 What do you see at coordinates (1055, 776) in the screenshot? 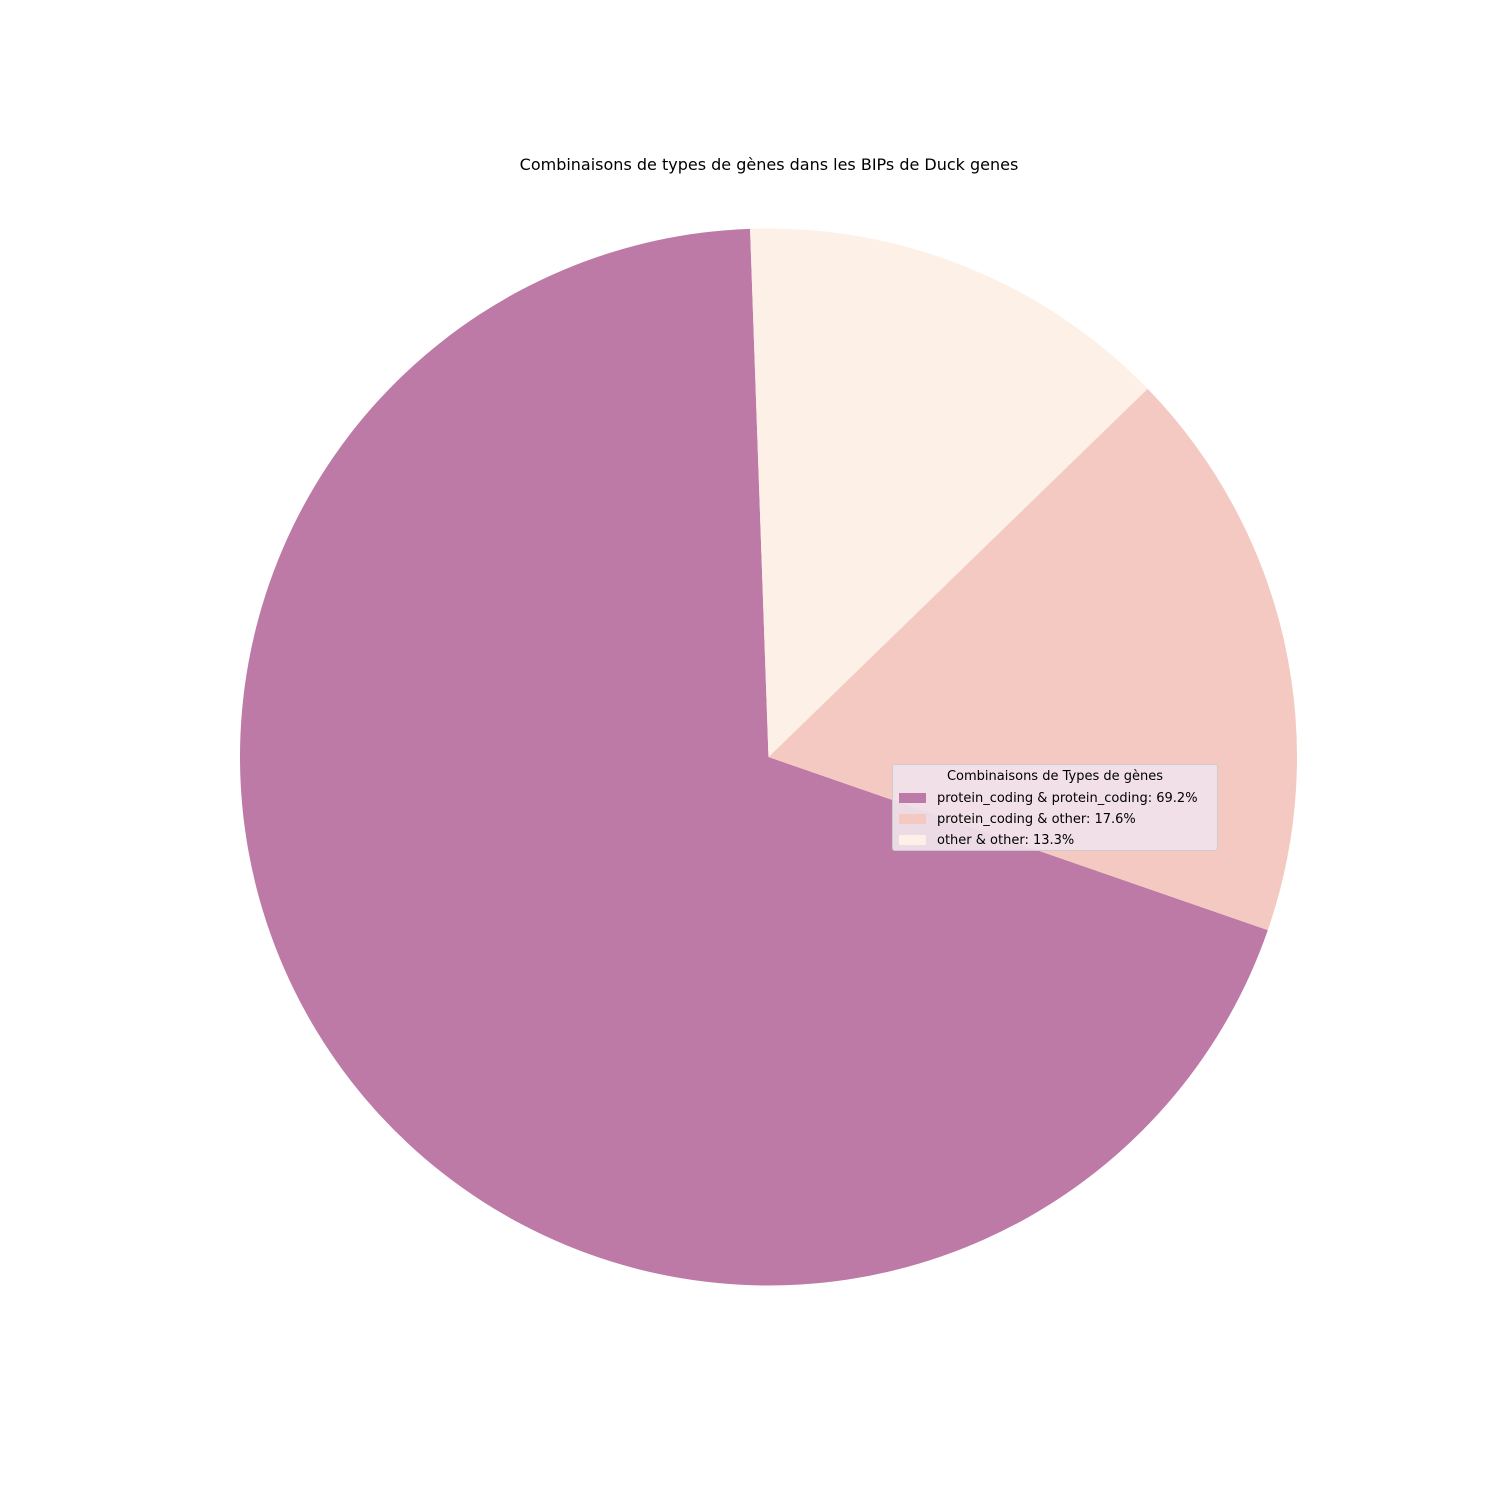
I see `legend-title: Combinaisons de Types de gènes` at bounding box center [1055, 776].